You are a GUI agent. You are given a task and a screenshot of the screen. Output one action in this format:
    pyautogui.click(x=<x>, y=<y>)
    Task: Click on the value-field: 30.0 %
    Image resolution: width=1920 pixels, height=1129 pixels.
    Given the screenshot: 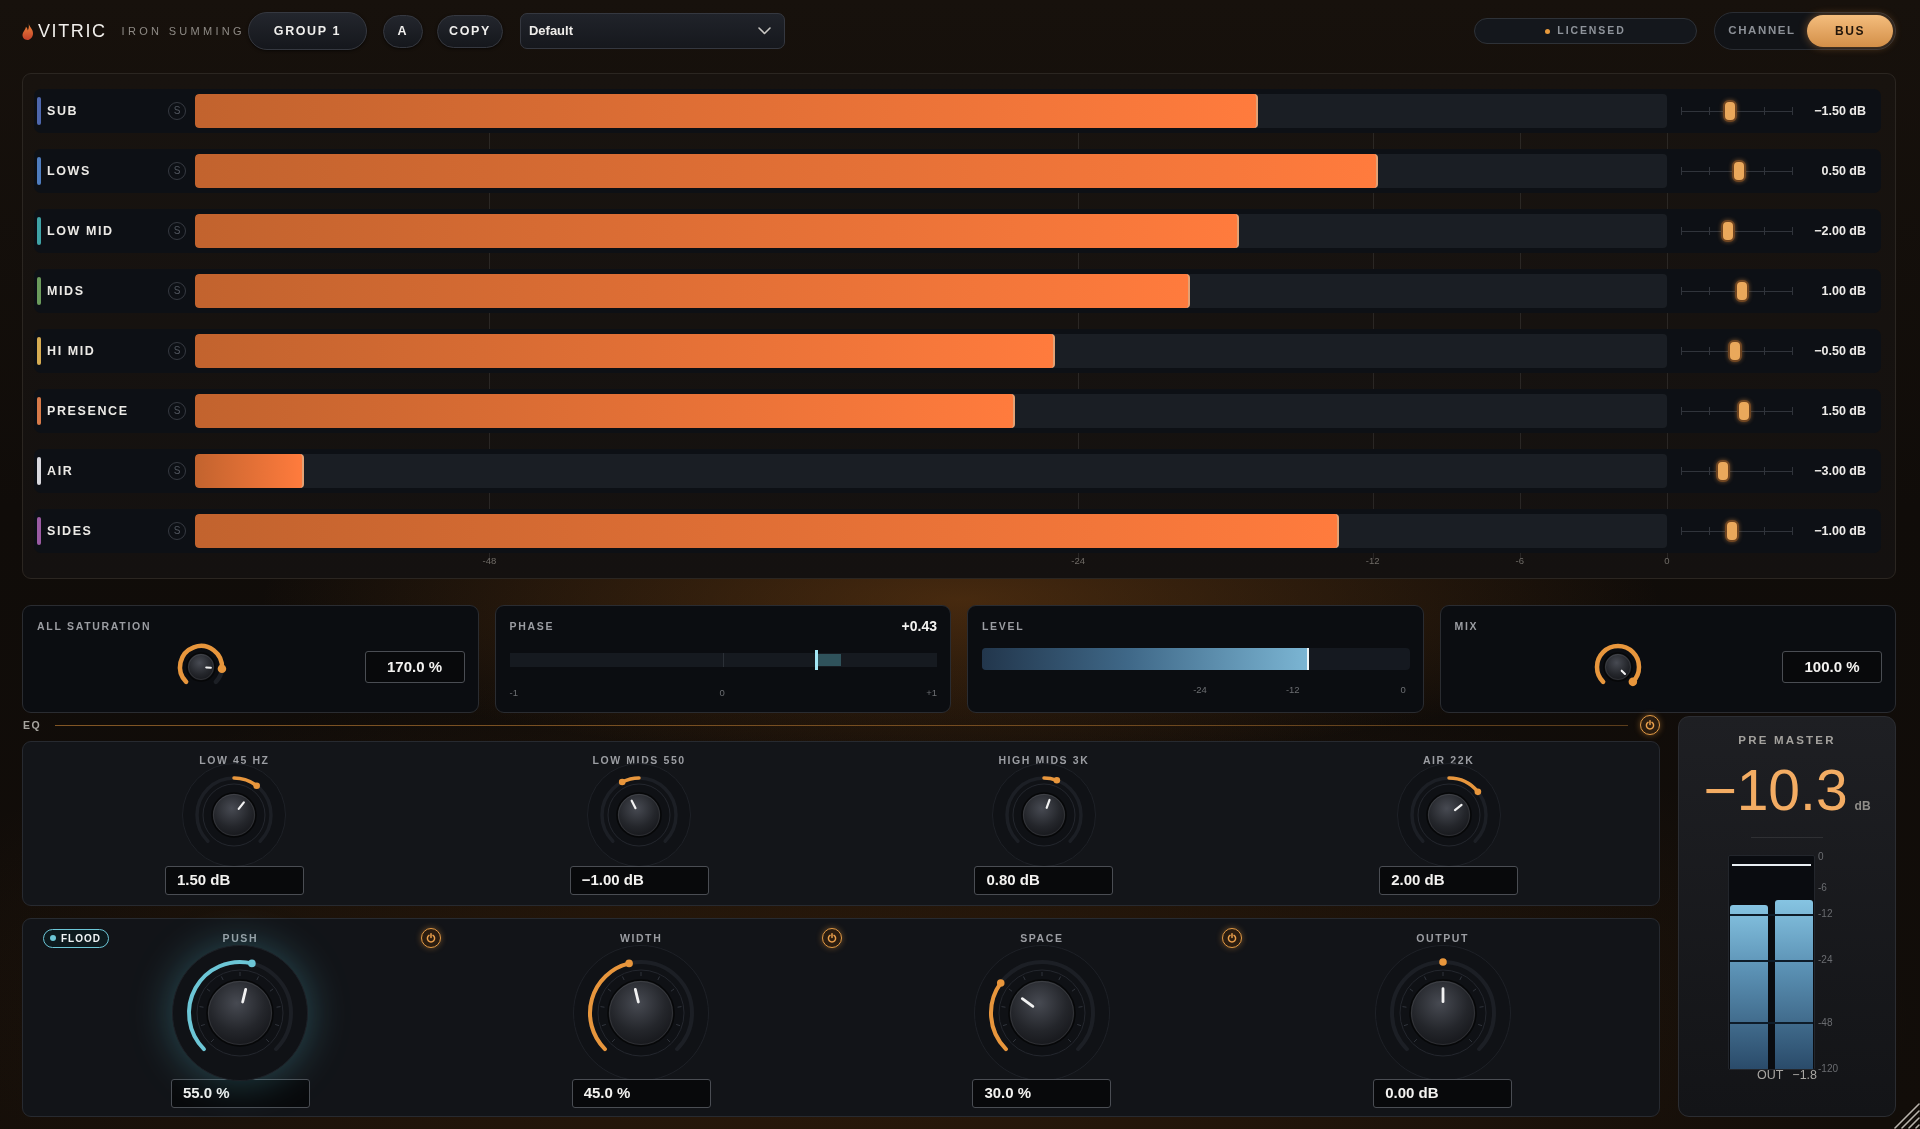 What is the action you would take?
    pyautogui.click(x=1042, y=1093)
    